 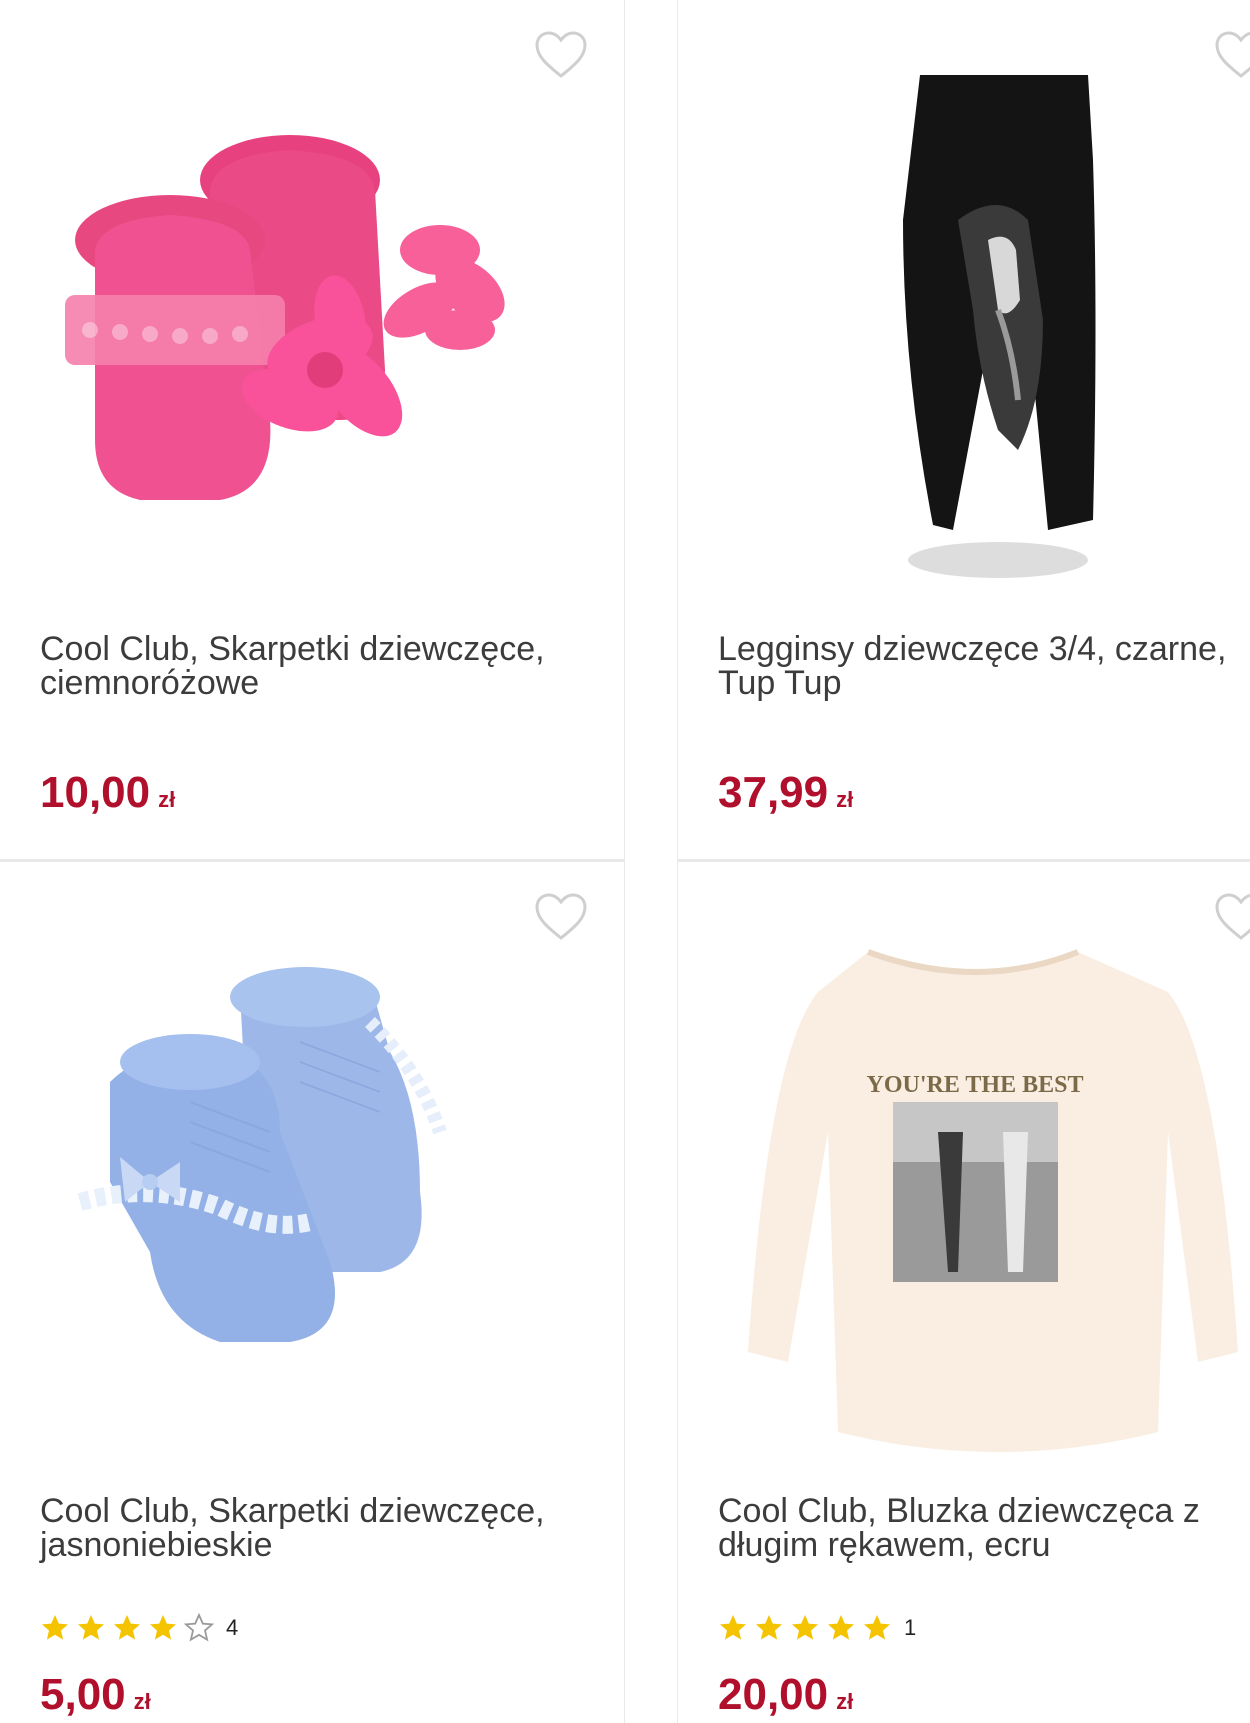 What do you see at coordinates (773, 792) in the screenshot?
I see `price-amount: 37,99` at bounding box center [773, 792].